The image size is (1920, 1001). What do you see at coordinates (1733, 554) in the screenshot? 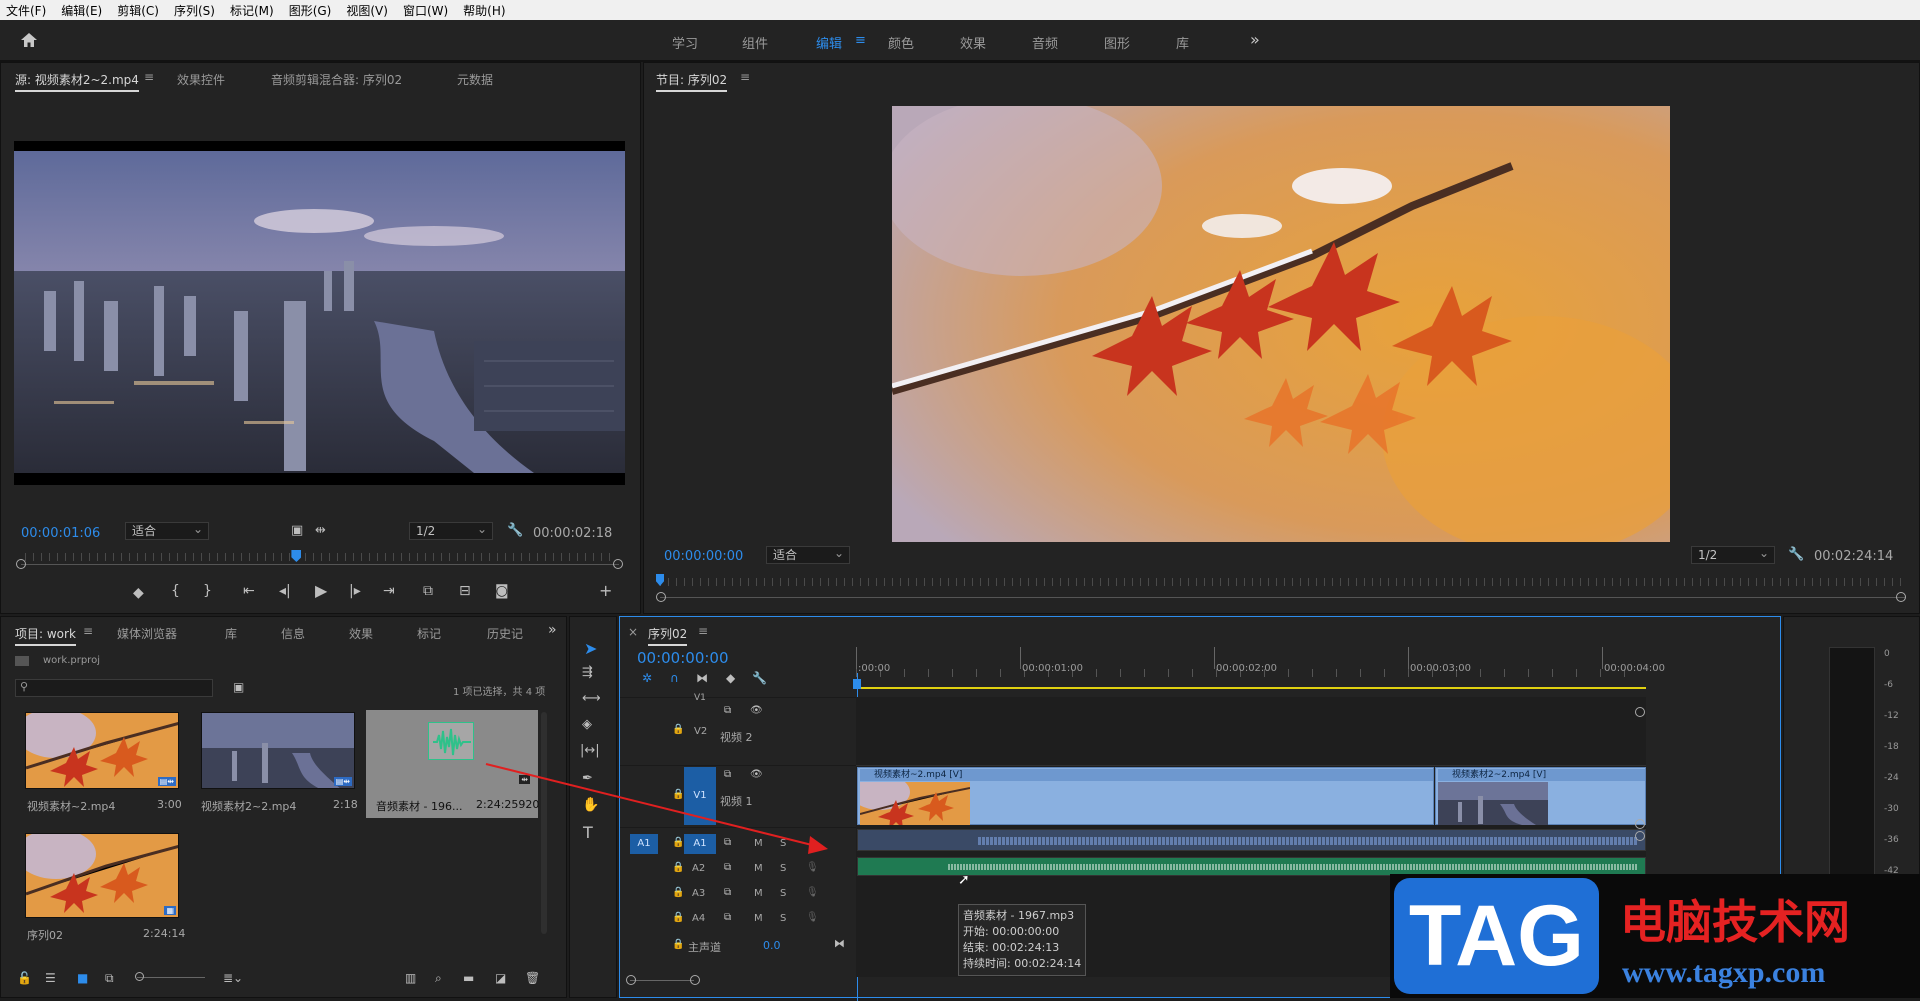
I see `program-resolution-dropdown: 1/2` at bounding box center [1733, 554].